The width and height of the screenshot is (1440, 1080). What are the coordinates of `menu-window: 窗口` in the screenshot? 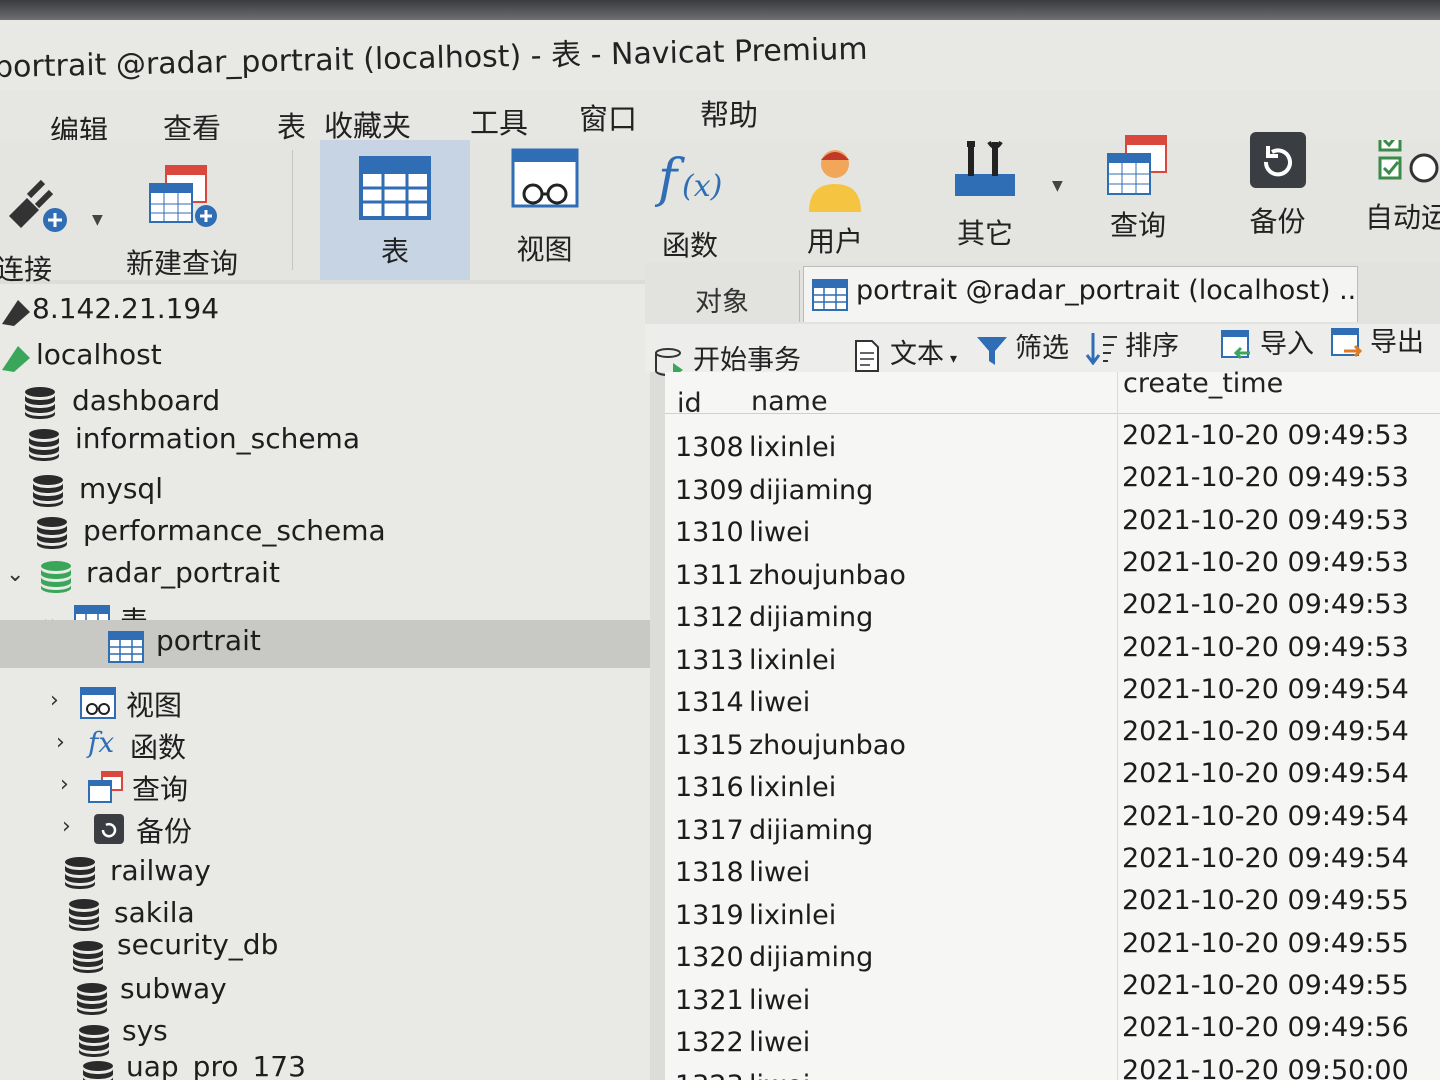 It's located at (608, 117).